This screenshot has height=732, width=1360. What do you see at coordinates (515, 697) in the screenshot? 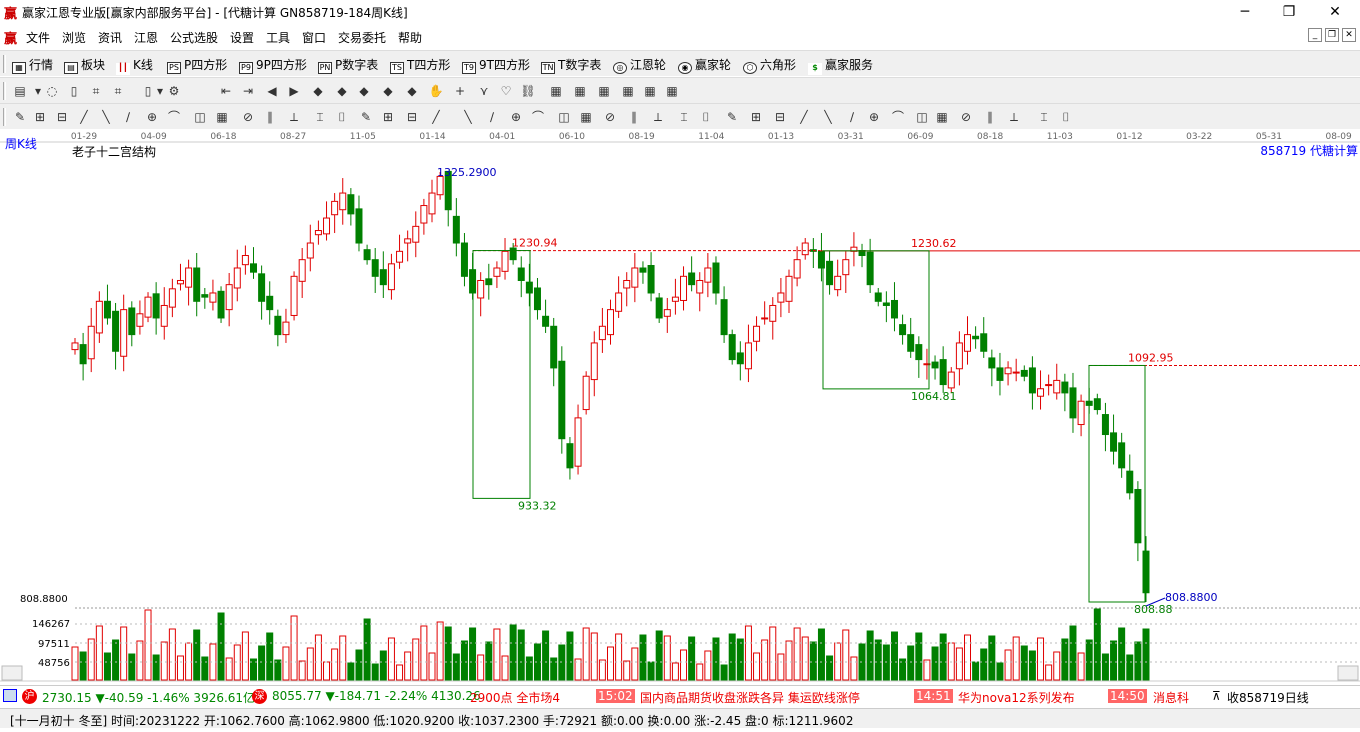
I see `ticker-news-fragment: 2900点 全市场4` at bounding box center [515, 697].